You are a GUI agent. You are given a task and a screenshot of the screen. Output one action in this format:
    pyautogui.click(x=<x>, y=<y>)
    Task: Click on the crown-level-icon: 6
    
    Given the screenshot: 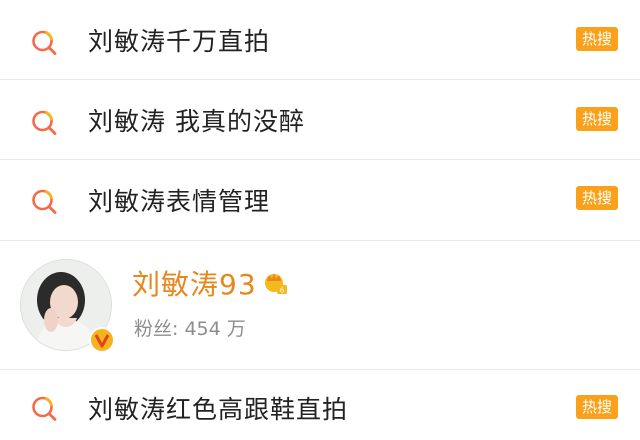 What is the action you would take?
    pyautogui.click(x=276, y=284)
    